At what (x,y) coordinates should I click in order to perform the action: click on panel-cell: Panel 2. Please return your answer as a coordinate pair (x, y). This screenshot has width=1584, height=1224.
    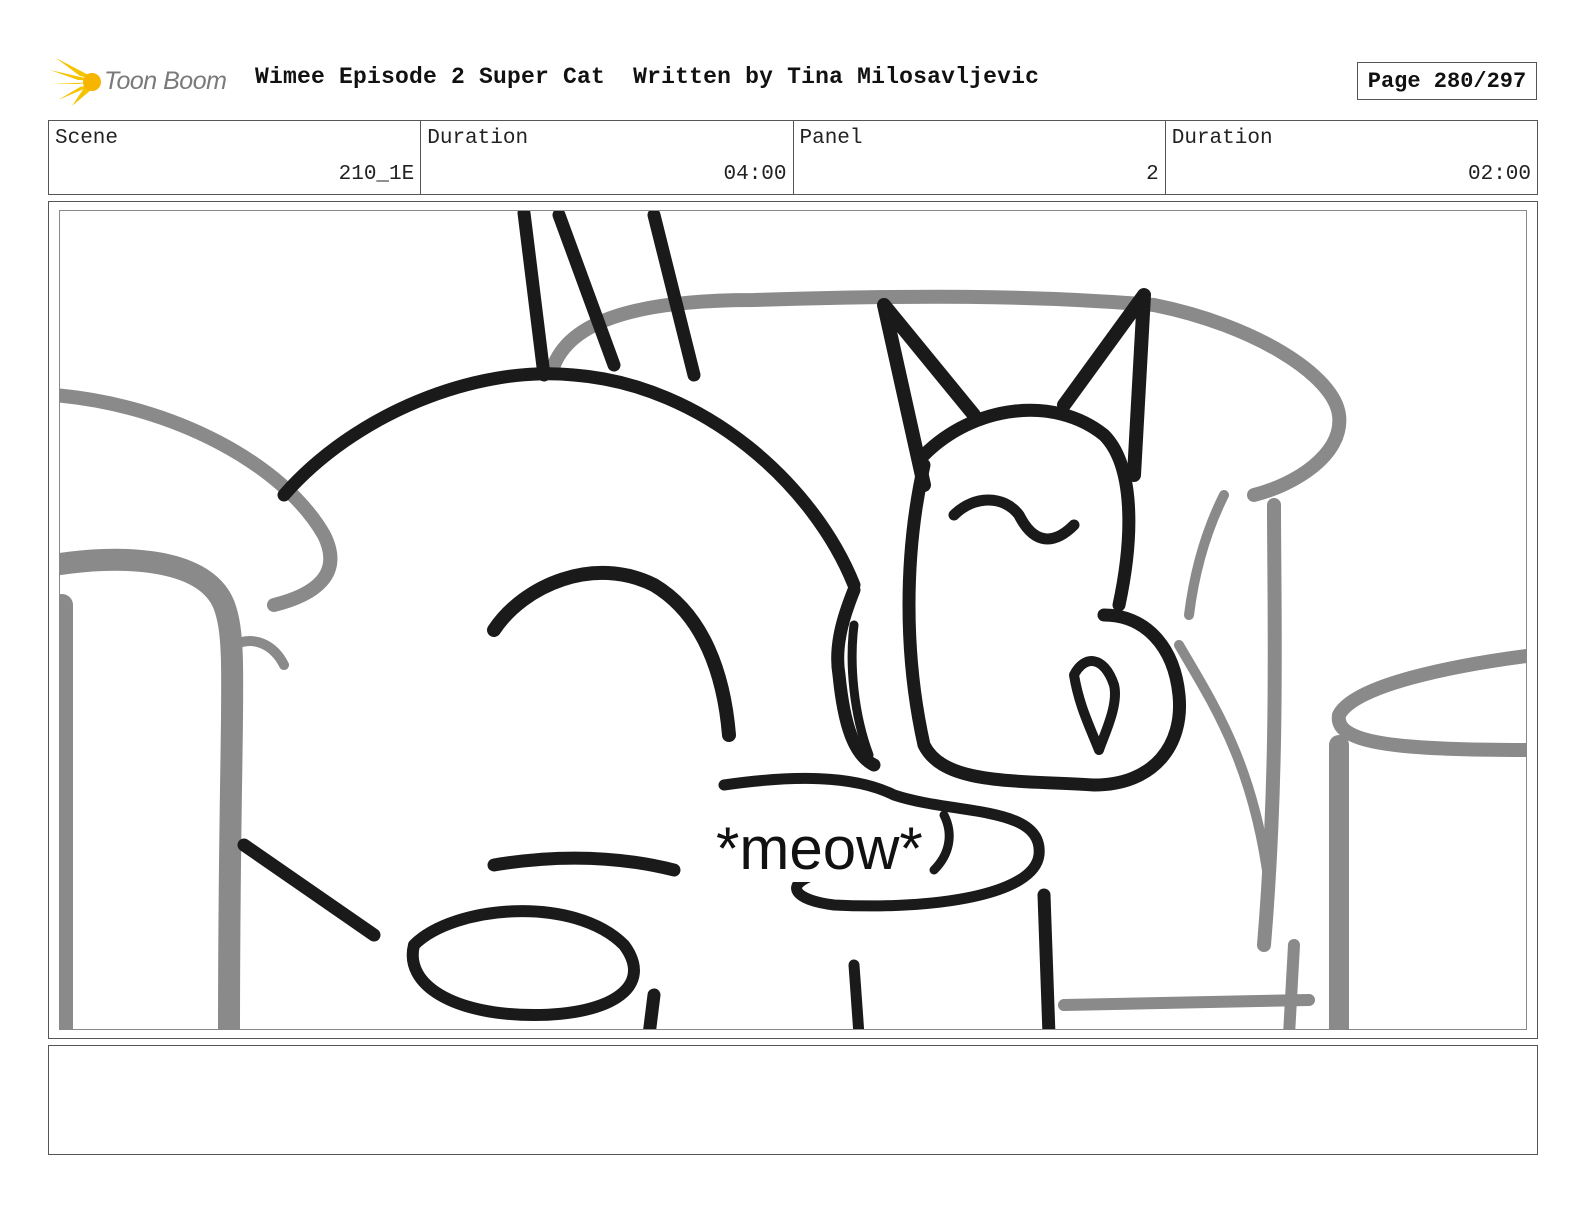
    Looking at the image, I should click on (980, 157).